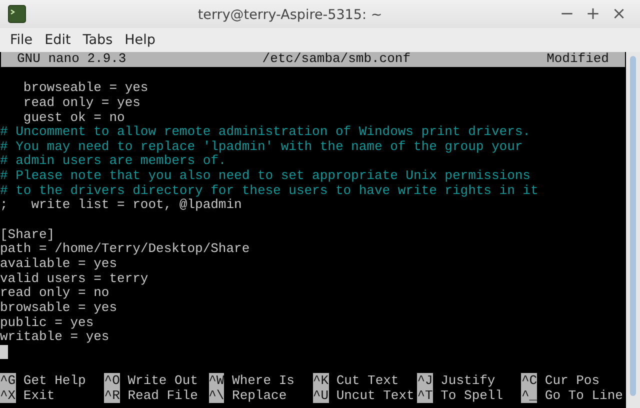 The width and height of the screenshot is (640, 408). I want to click on code-line: valid users = terry, so click(74, 278).